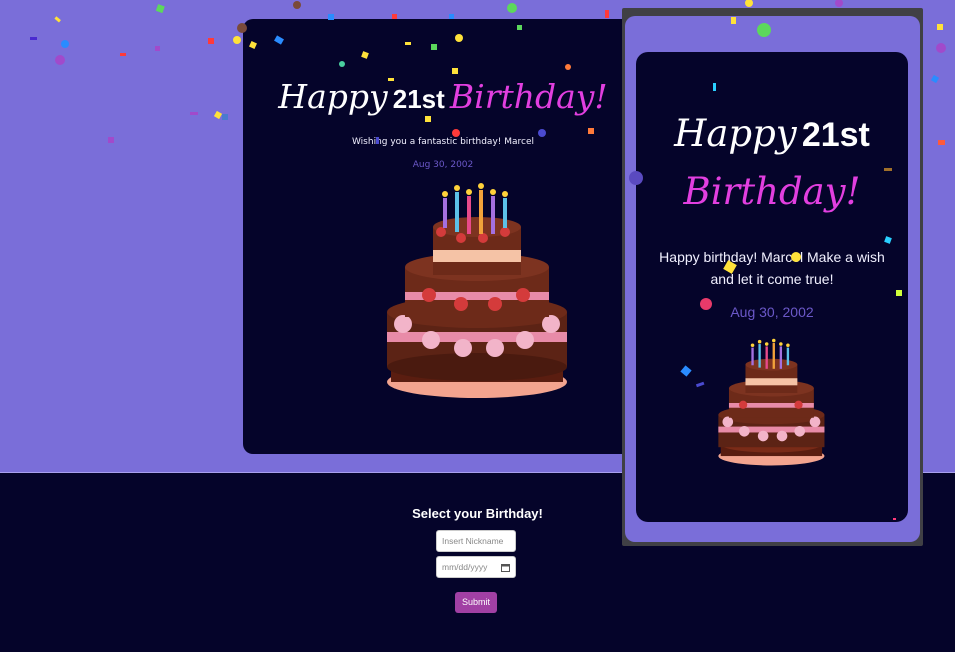 This screenshot has width=955, height=652. I want to click on form-title: Select your Birthday!, so click(477, 513).